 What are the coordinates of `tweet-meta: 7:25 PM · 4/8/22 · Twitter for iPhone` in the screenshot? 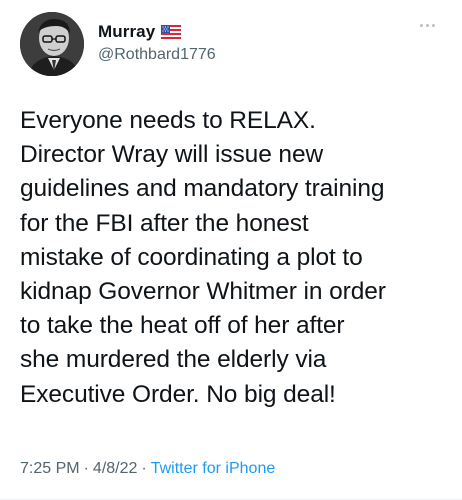 It's located at (147, 469).